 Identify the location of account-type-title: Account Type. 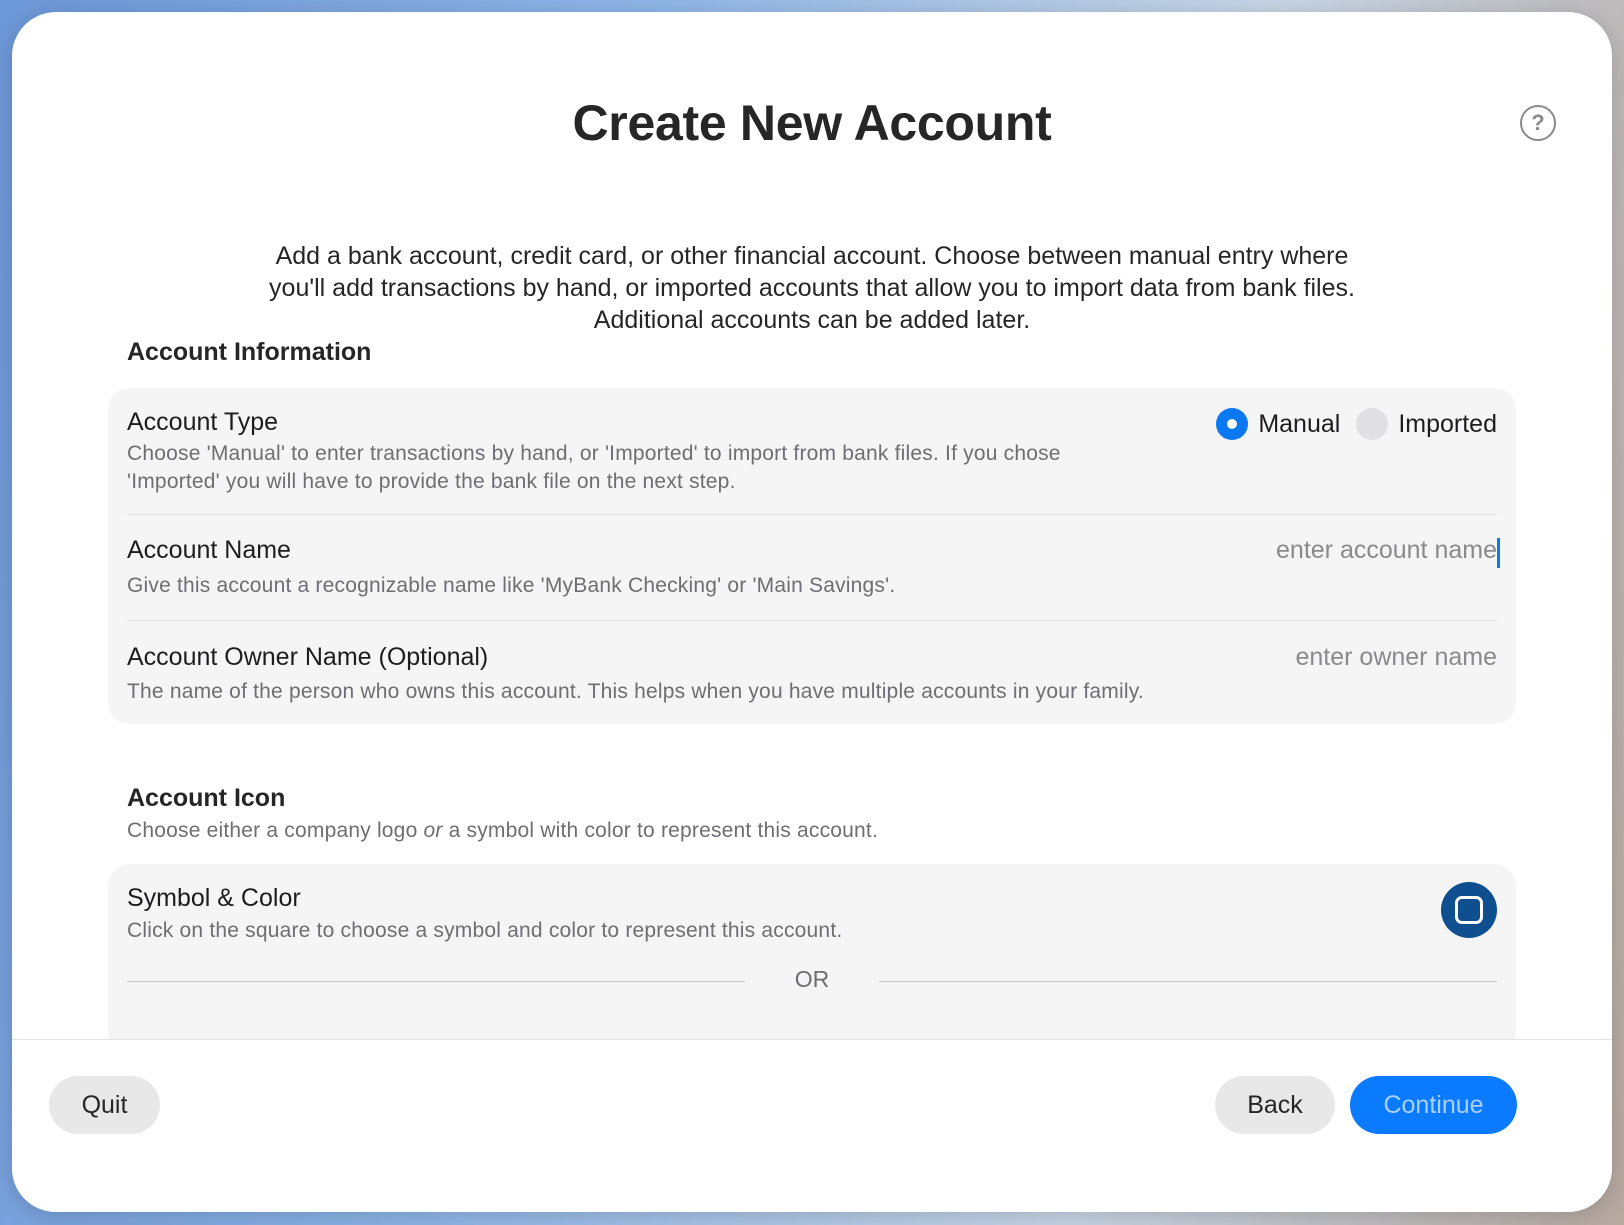
(203, 422).